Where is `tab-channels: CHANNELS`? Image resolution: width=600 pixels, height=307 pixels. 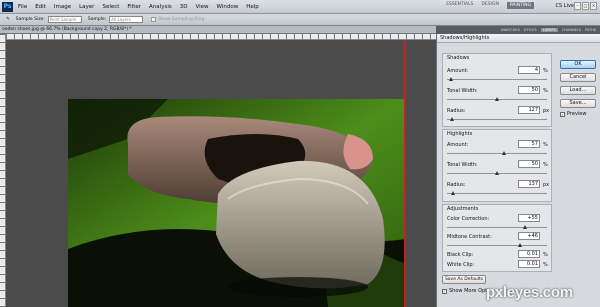
tab-channels: CHANNELS is located at coordinates (571, 30).